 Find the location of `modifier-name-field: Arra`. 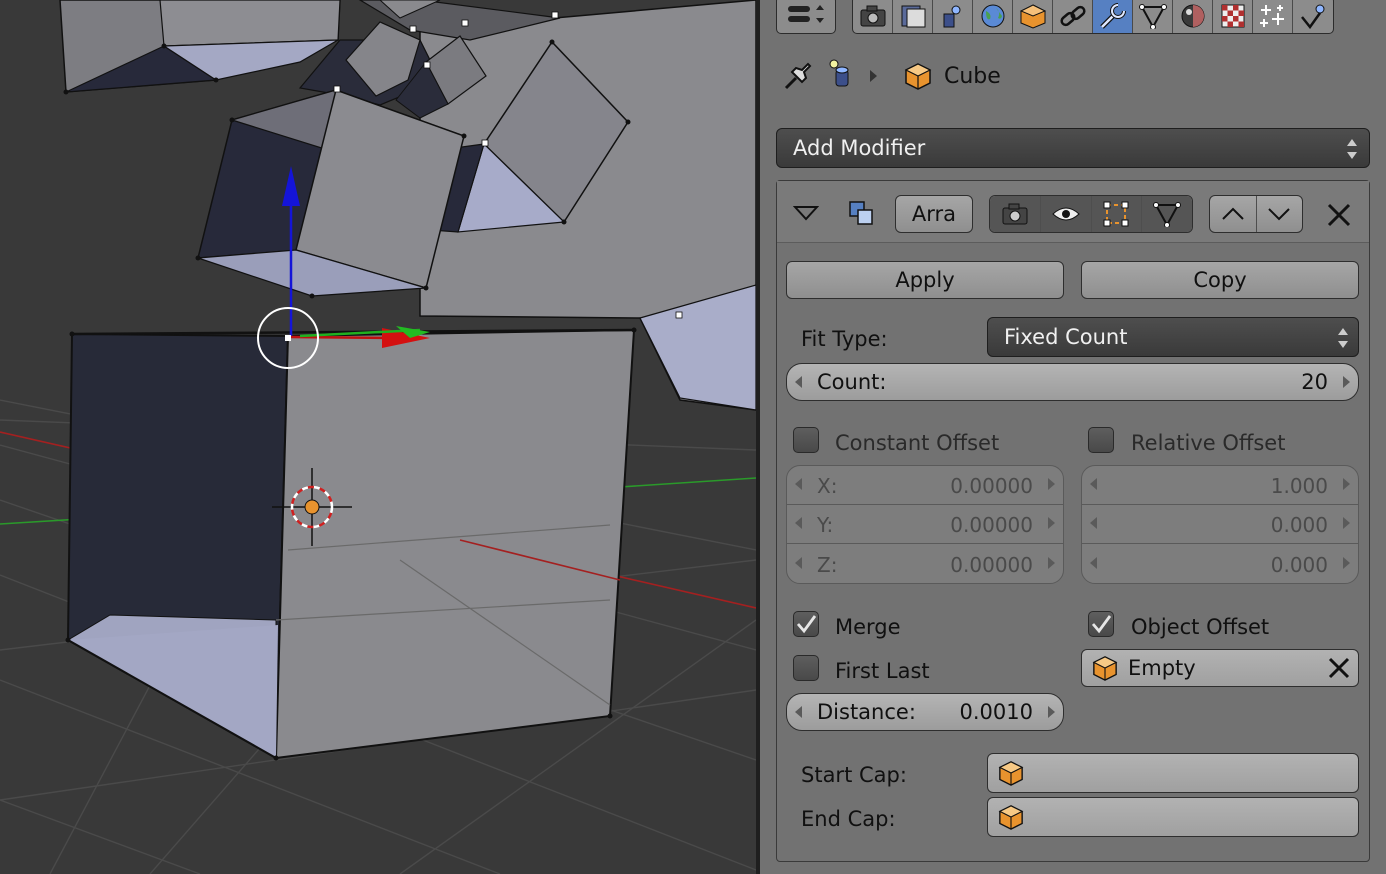

modifier-name-field: Arra is located at coordinates (934, 214).